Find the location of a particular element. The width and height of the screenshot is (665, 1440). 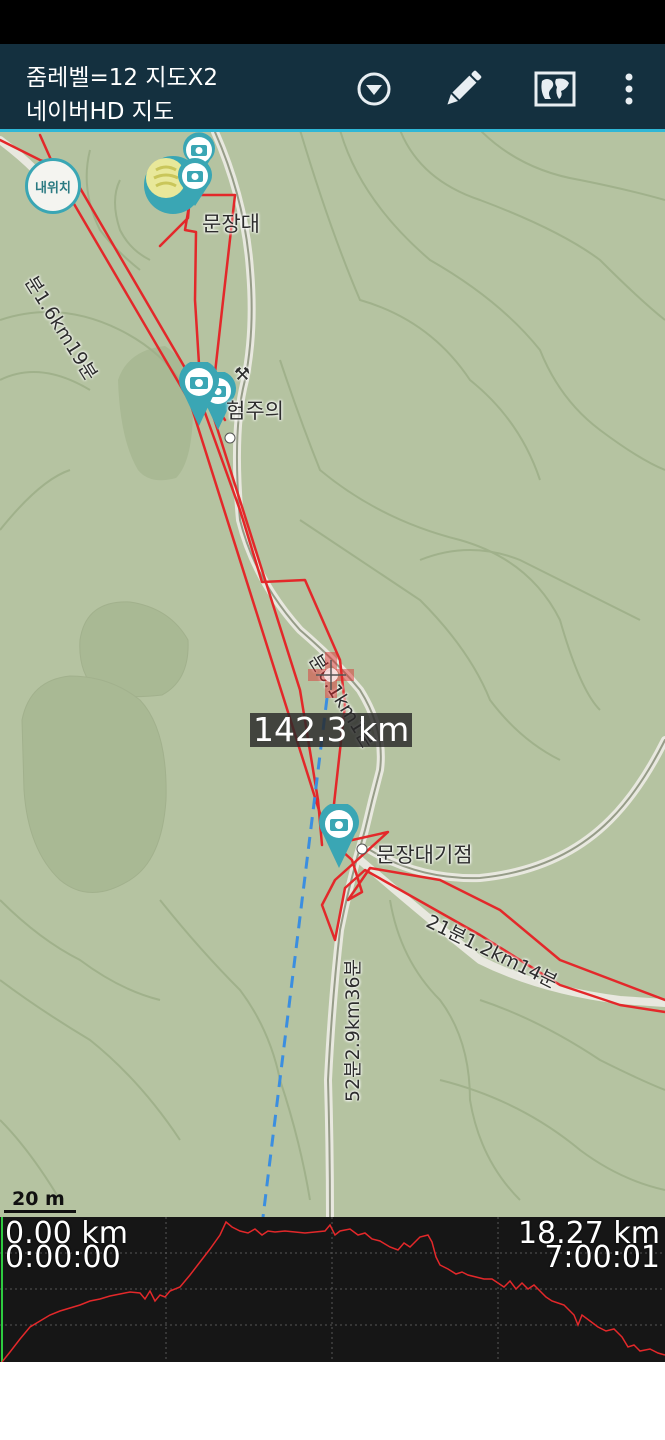

place-label-mungjangdae: 문장대 is located at coordinates (231, 224).